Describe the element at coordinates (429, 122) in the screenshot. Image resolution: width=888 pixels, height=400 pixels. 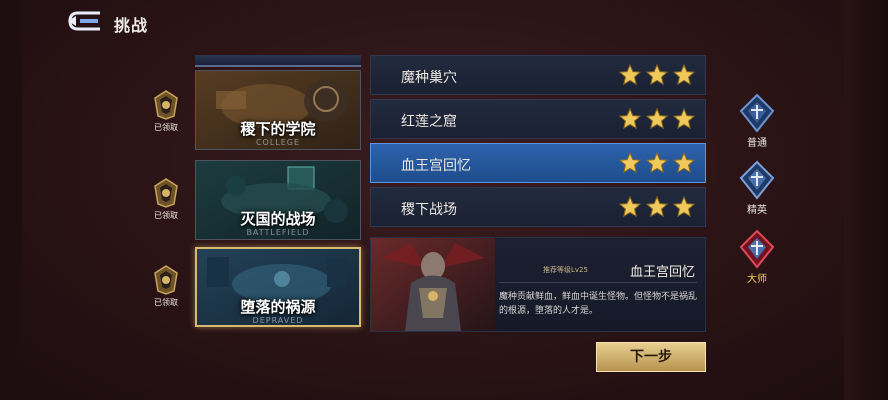
I see `stage-name: 红莲之窟` at that location.